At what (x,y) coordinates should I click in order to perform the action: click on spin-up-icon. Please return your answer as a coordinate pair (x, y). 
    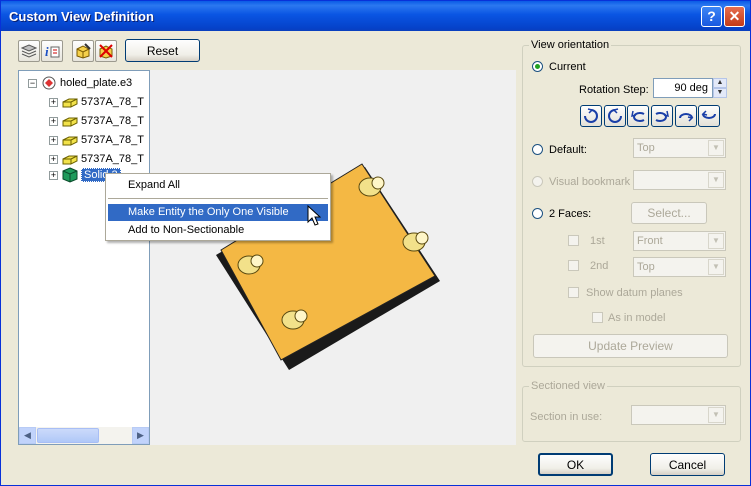
    Looking at the image, I should click on (686, 117).